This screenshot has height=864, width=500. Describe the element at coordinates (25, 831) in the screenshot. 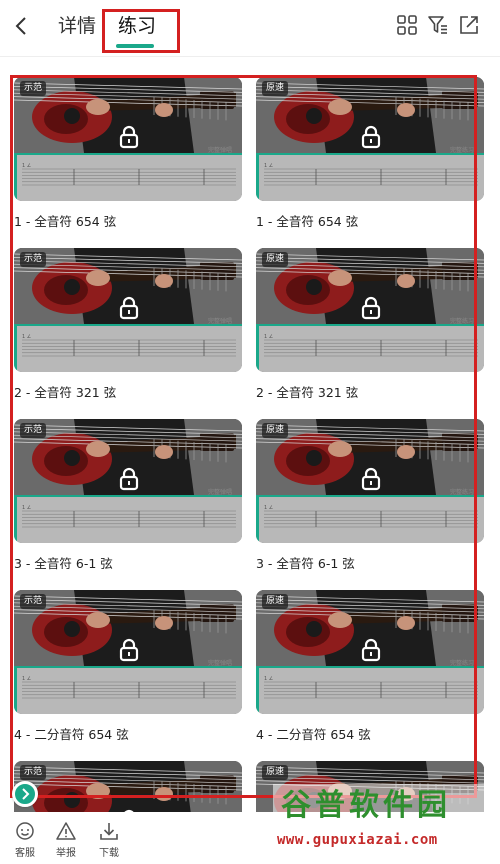

I see `customer-service-icon` at that location.